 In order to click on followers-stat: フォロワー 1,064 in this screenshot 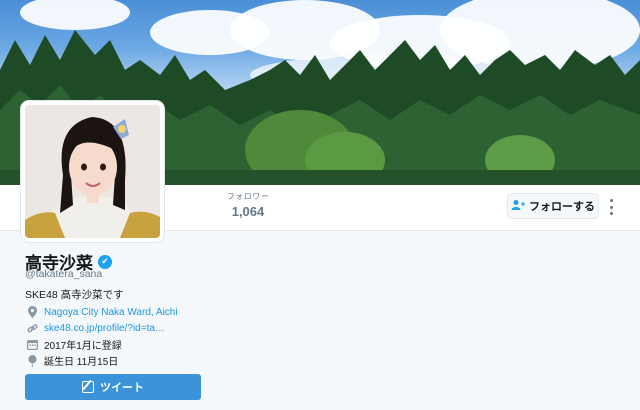, I will do `click(248, 205)`.